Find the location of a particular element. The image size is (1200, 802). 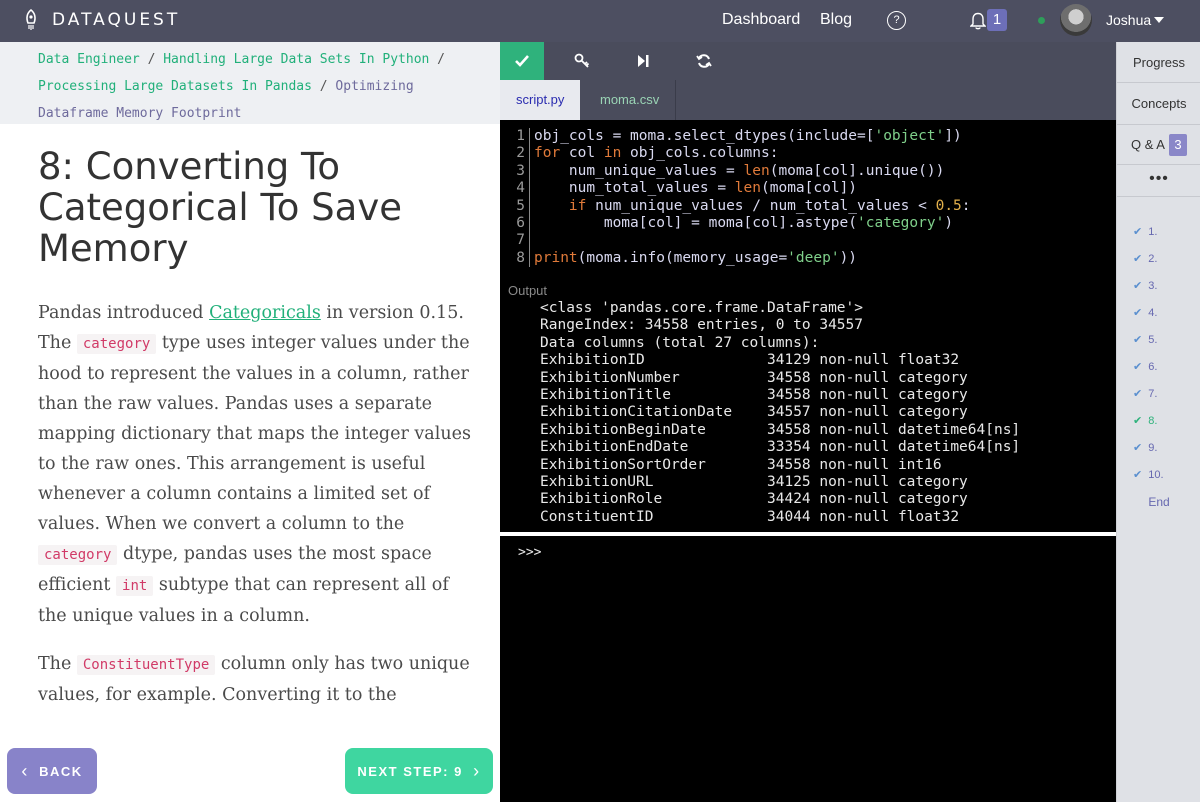

submit-button is located at coordinates (522, 61).